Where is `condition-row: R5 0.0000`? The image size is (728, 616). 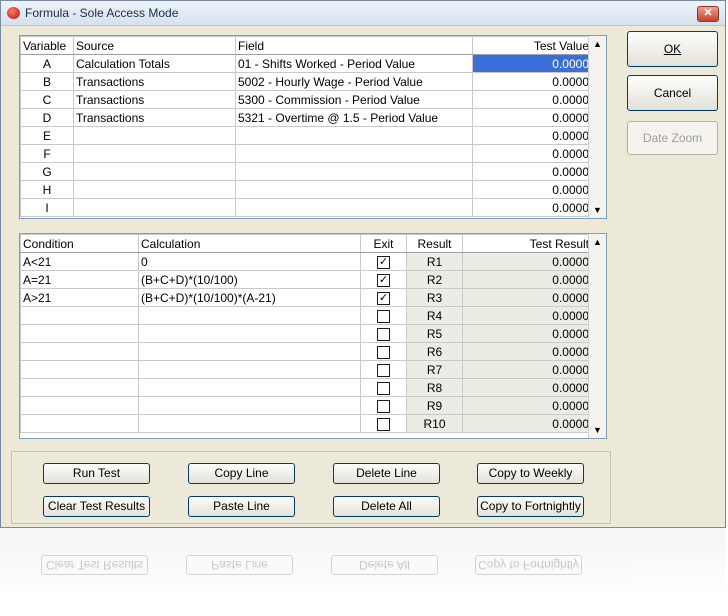
condition-row: R5 0.0000 is located at coordinates (306, 333).